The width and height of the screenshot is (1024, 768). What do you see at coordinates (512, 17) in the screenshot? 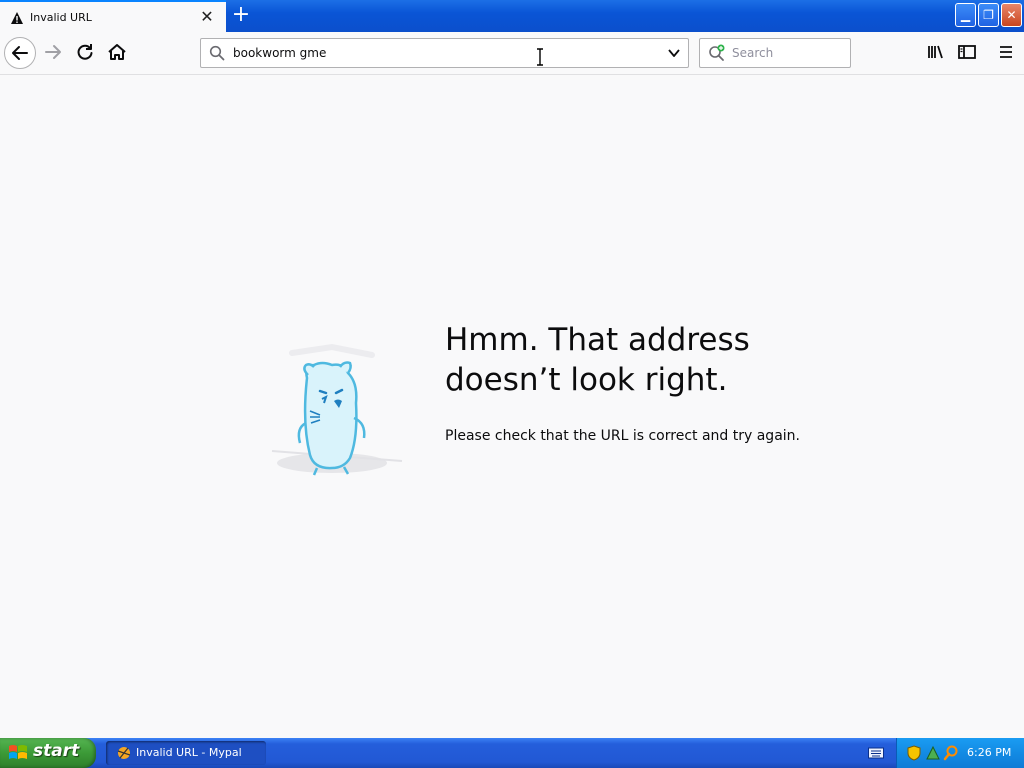
I see `tab-strip: Invalid URL ✕ + ▁ ❐ ✕` at bounding box center [512, 17].